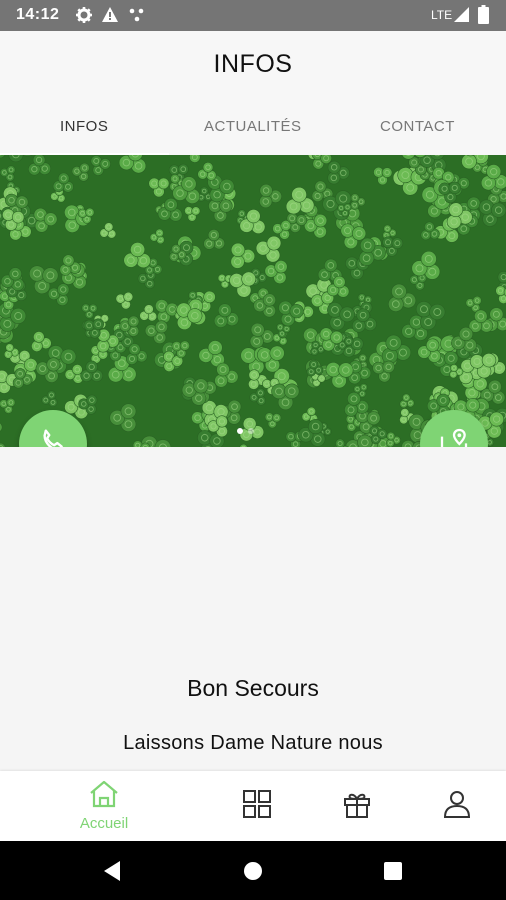  Describe the element at coordinates (251, 431) in the screenshot. I see `carousel-dot` at that location.